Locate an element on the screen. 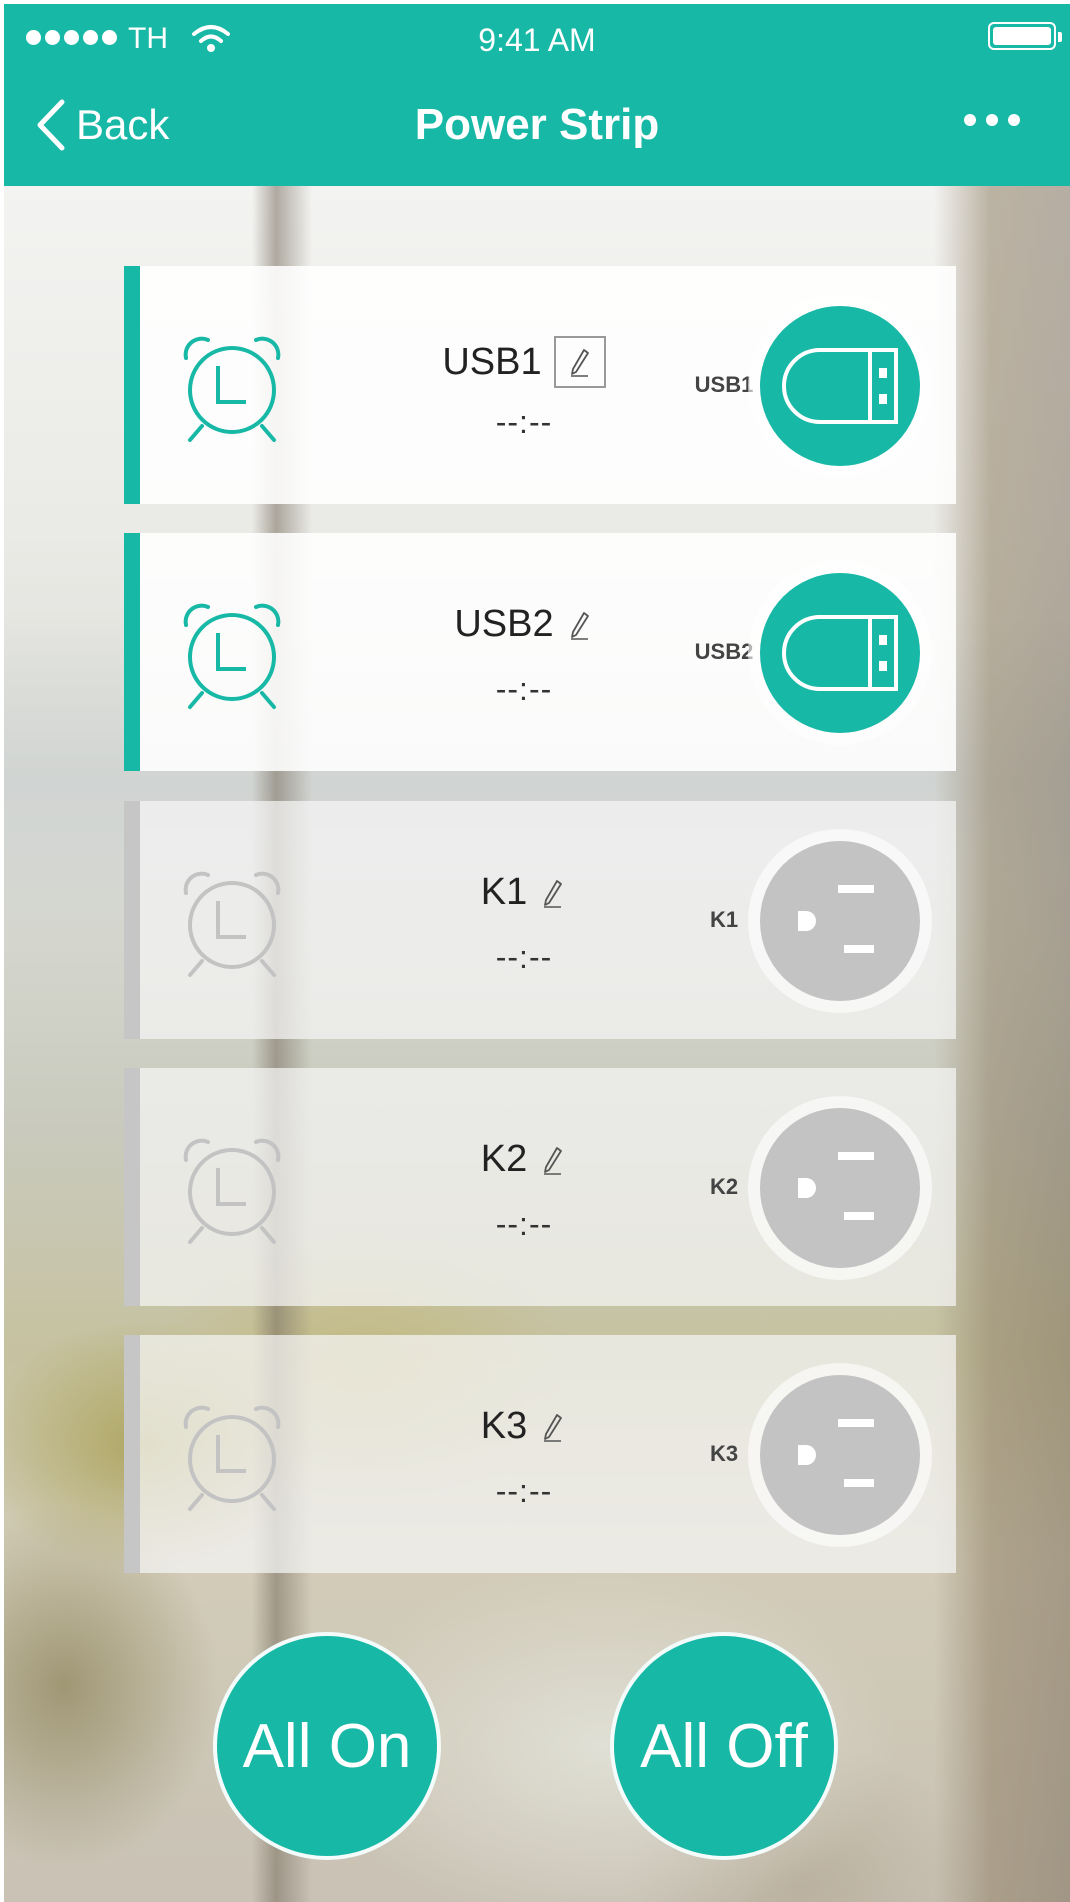  outlet-name: K3 is located at coordinates (504, 1426).